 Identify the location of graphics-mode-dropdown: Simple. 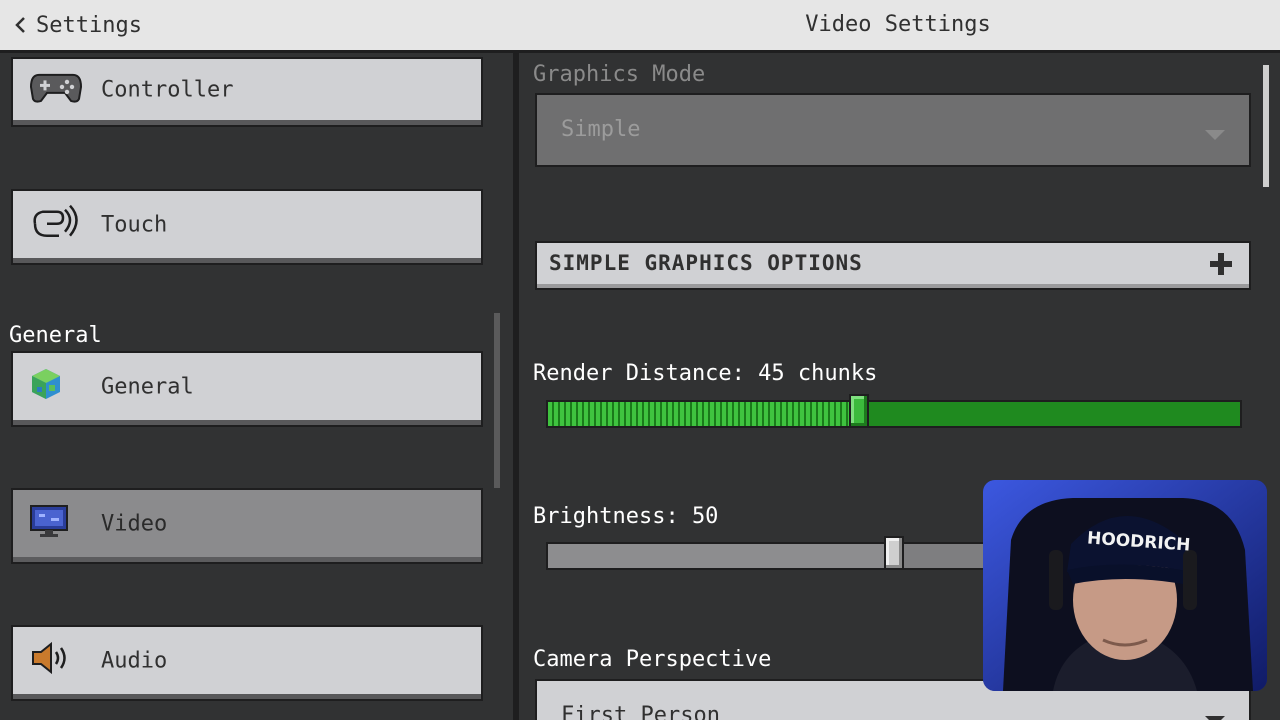
(893, 130).